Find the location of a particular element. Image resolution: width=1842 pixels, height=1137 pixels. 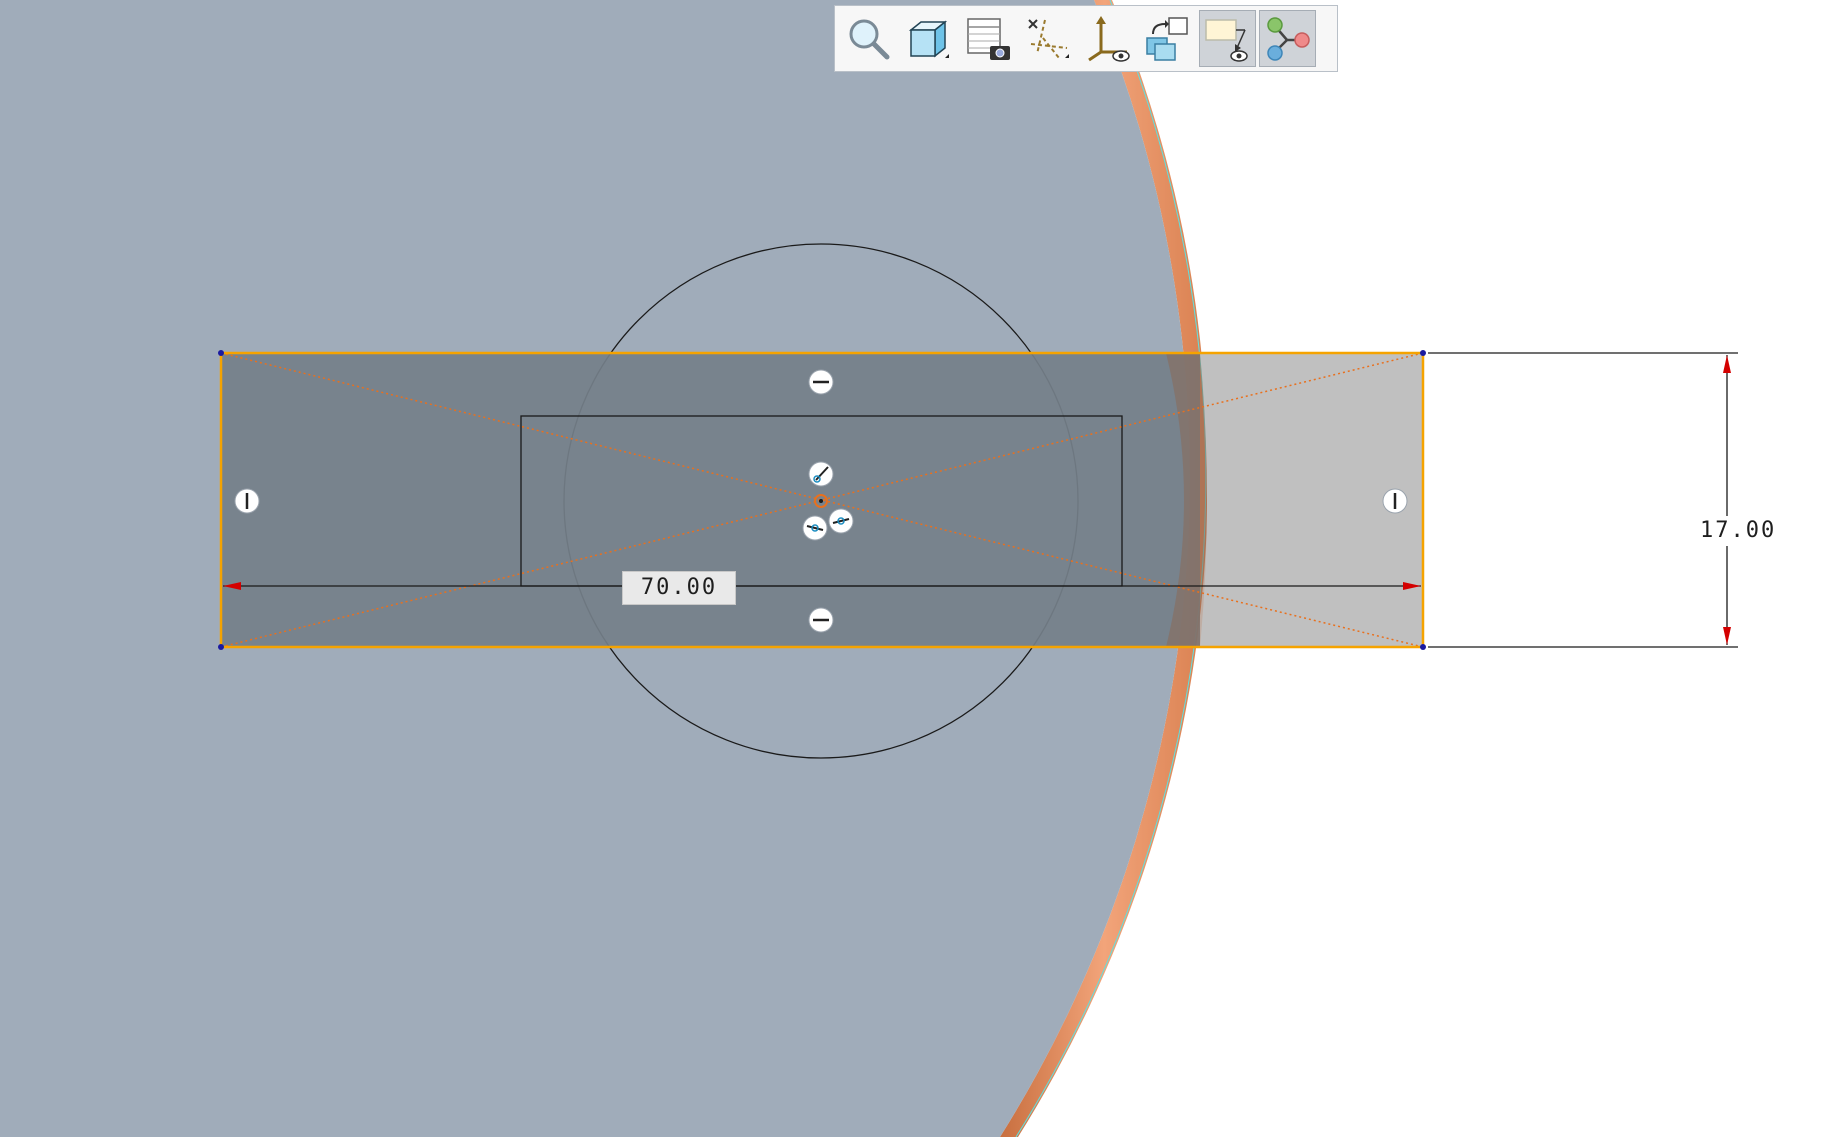

magnifier-icon is located at coordinates (869, 39).